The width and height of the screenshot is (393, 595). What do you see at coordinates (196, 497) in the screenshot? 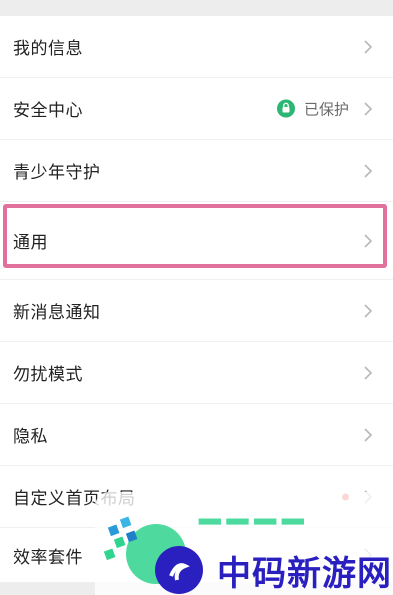
I see `settings-item-custom-home-layout: 自定义首页布局` at bounding box center [196, 497].